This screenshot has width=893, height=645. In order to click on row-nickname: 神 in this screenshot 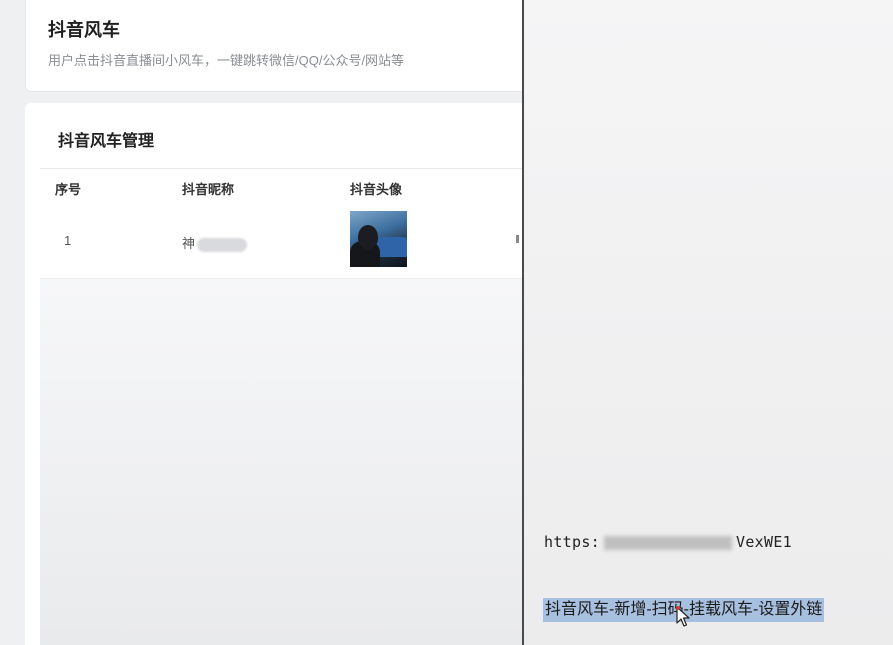, I will do `click(215, 242)`.